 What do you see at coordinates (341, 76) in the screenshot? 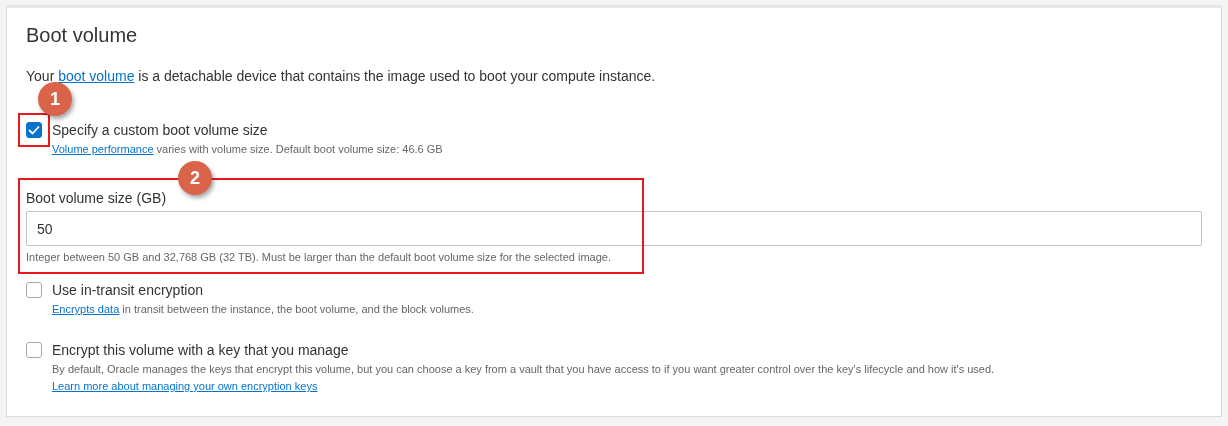
I see `description-text: Your boot volume is a detachable device that contains the image used to boot your compute instance.` at bounding box center [341, 76].